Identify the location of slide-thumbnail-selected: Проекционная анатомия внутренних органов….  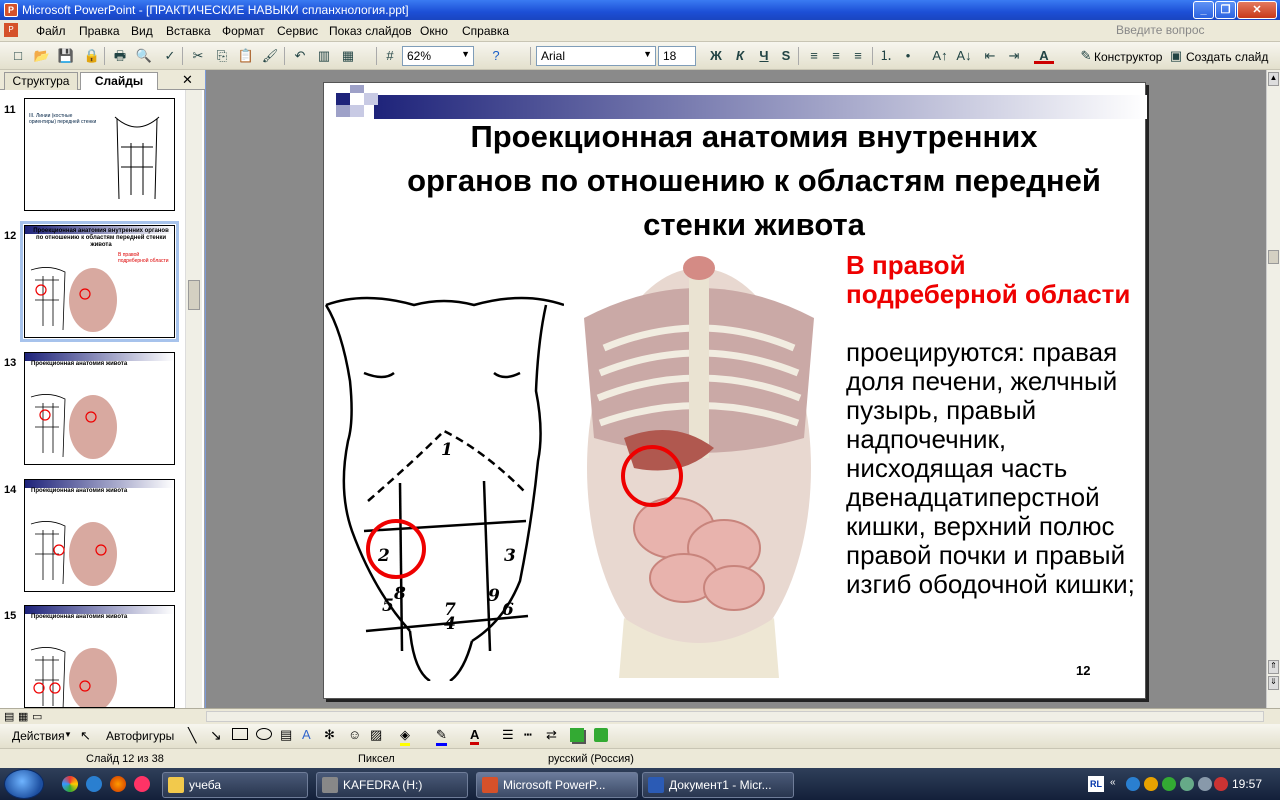
(99, 281).